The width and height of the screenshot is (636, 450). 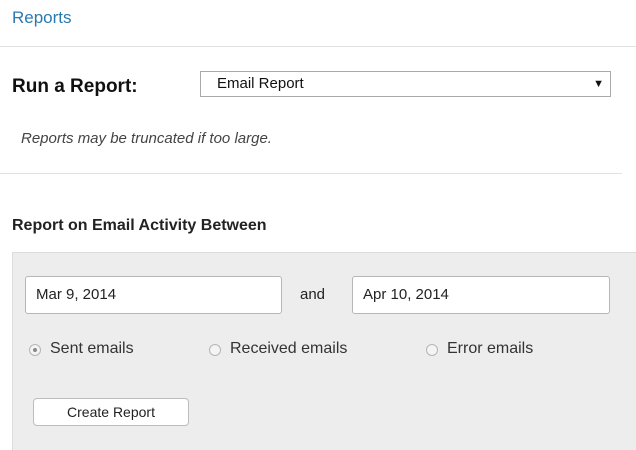 I want to click on header-divider, so click(x=318, y=46).